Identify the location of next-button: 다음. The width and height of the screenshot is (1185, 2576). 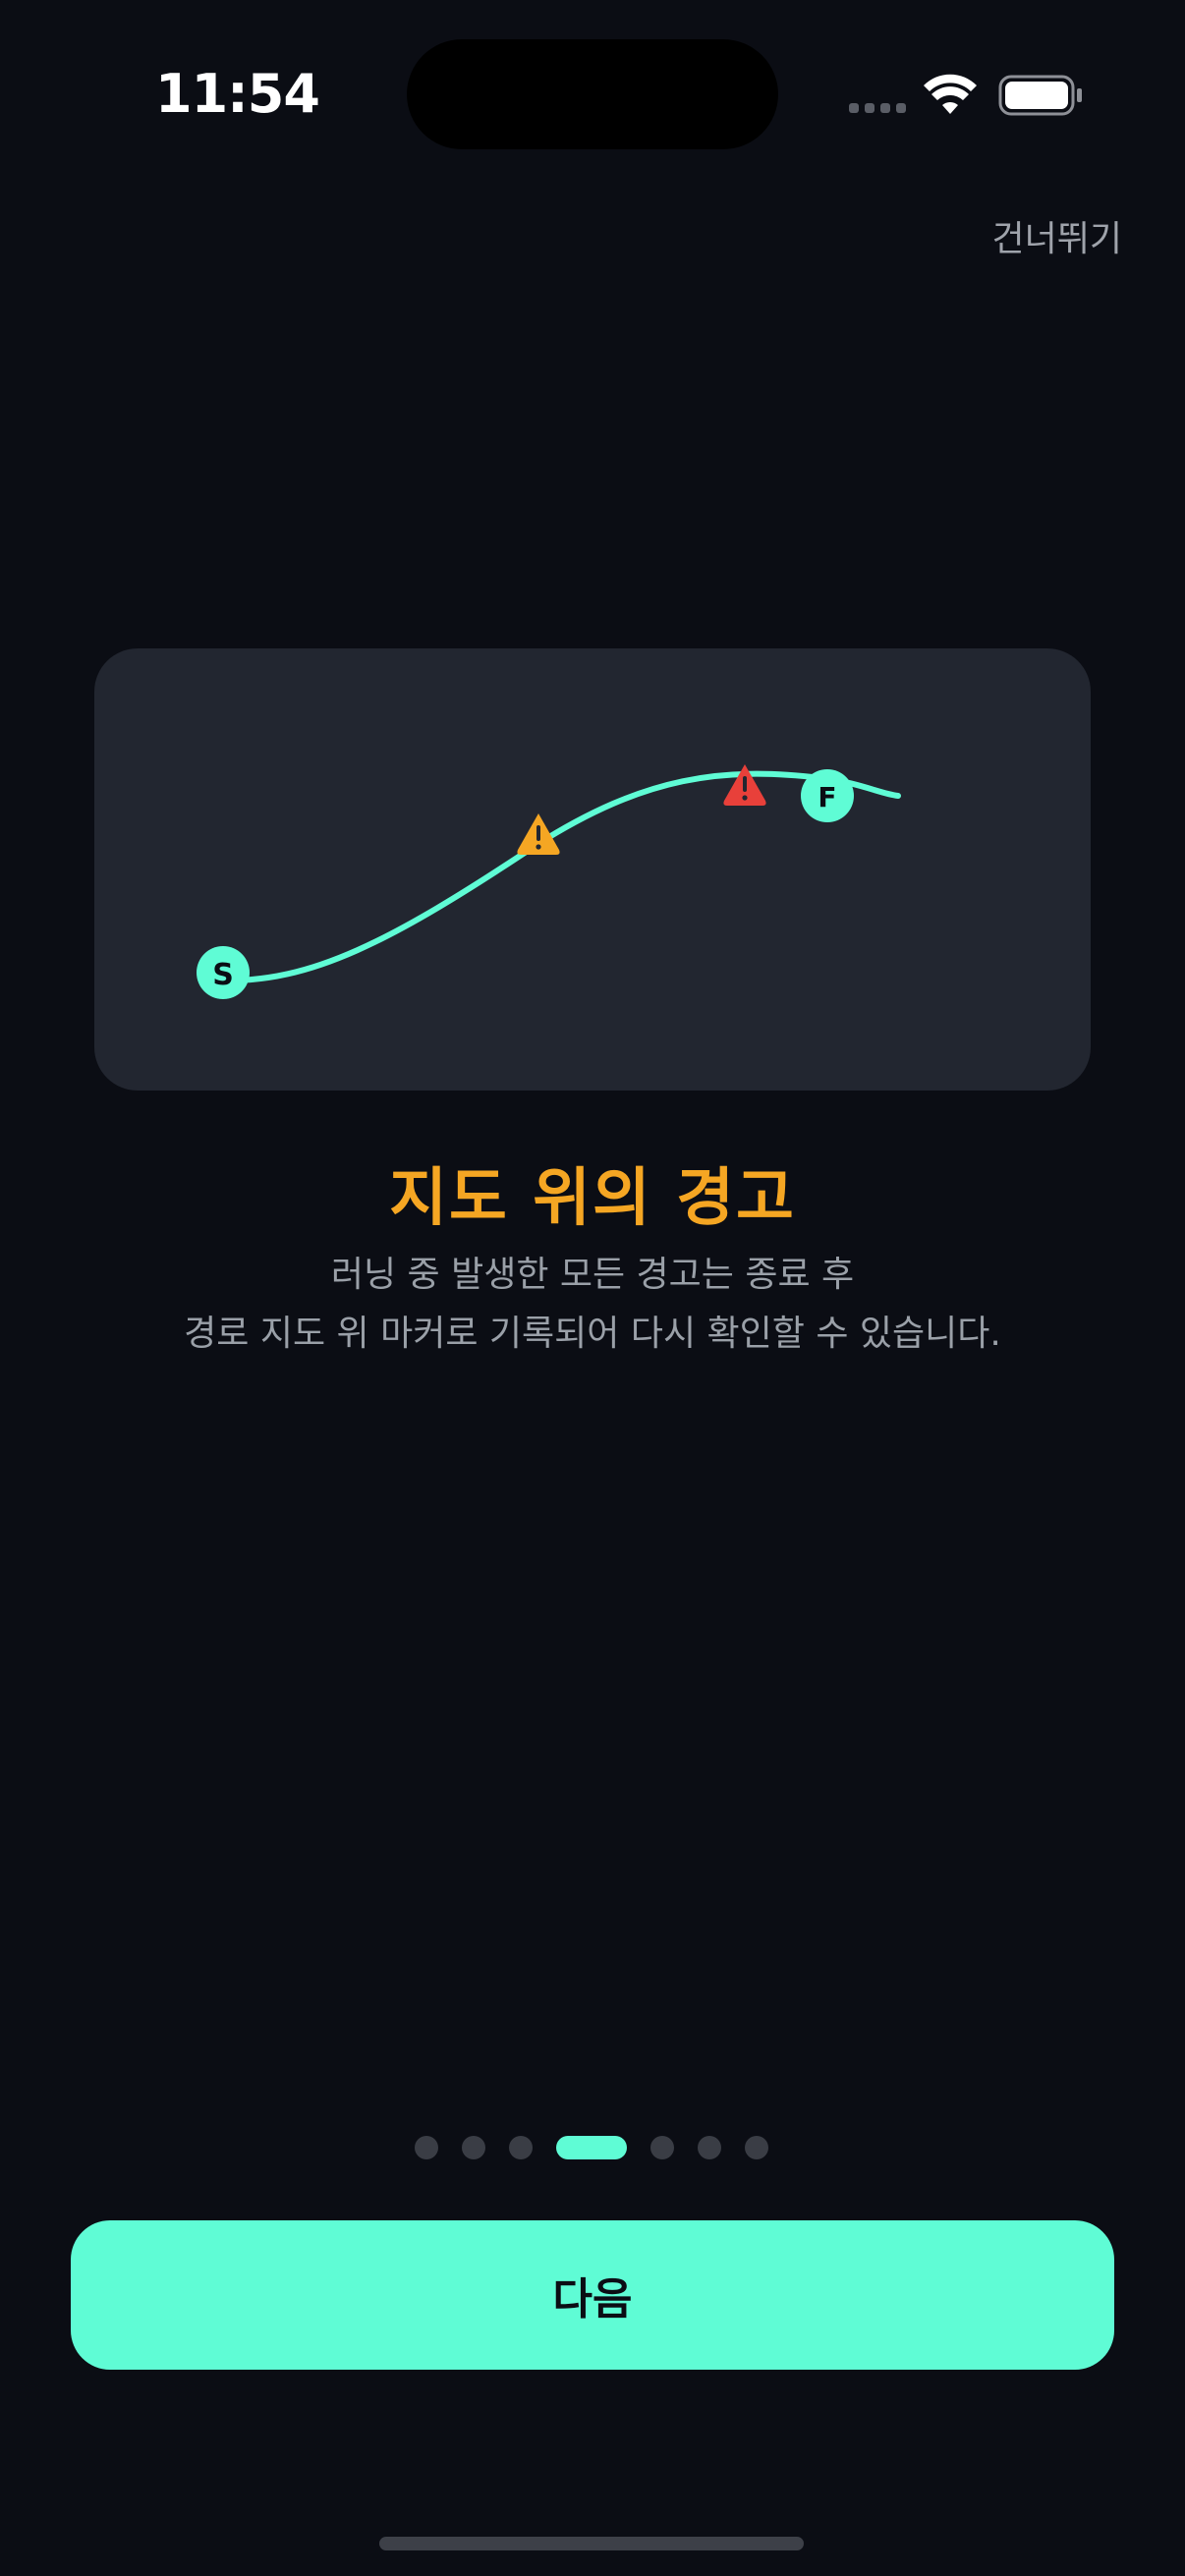
(592, 2295).